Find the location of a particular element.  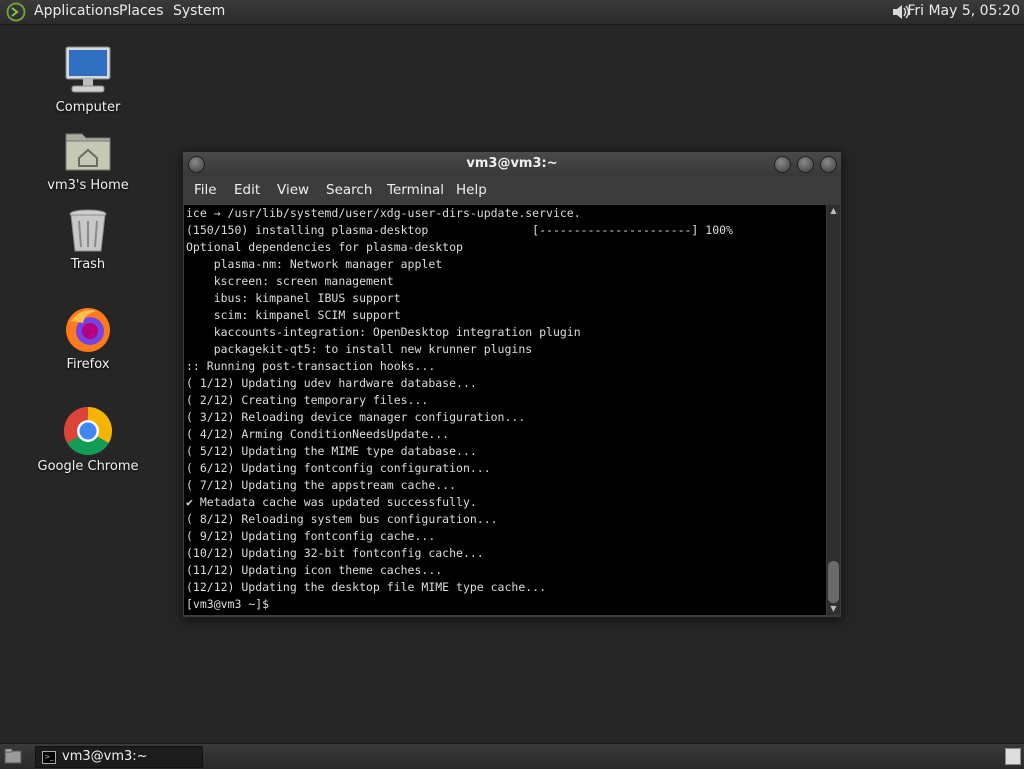

menu-file: File is located at coordinates (205, 190).